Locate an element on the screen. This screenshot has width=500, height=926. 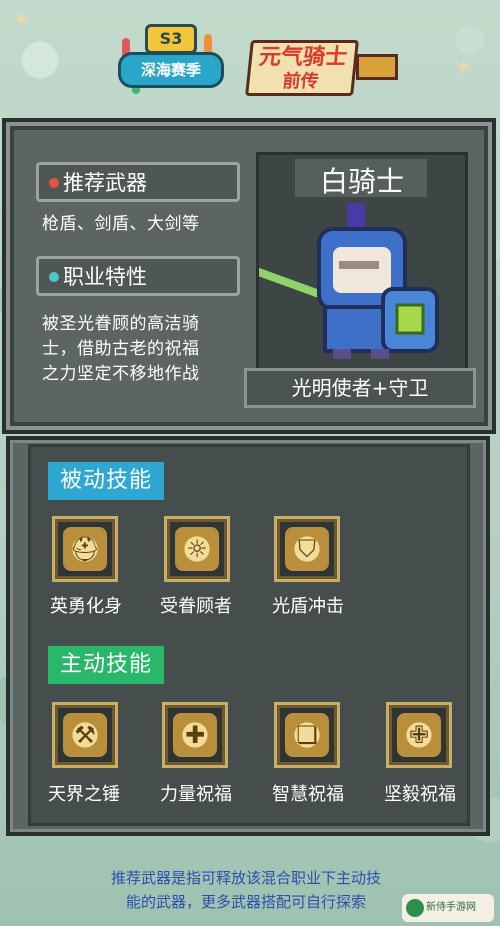
helmet-icon: ⛑ is located at coordinates (85, 549).